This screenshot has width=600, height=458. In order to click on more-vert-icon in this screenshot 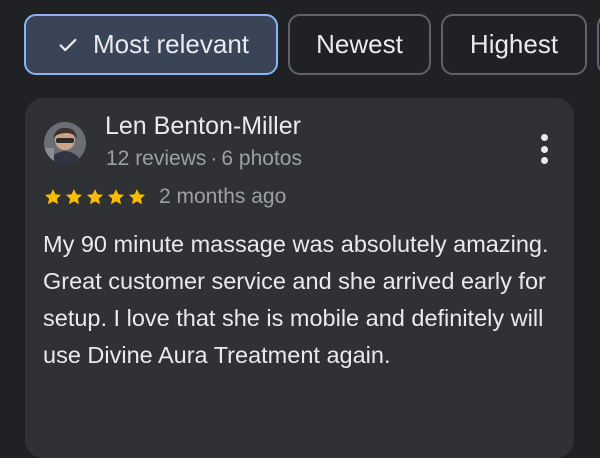, I will do `click(544, 149)`.